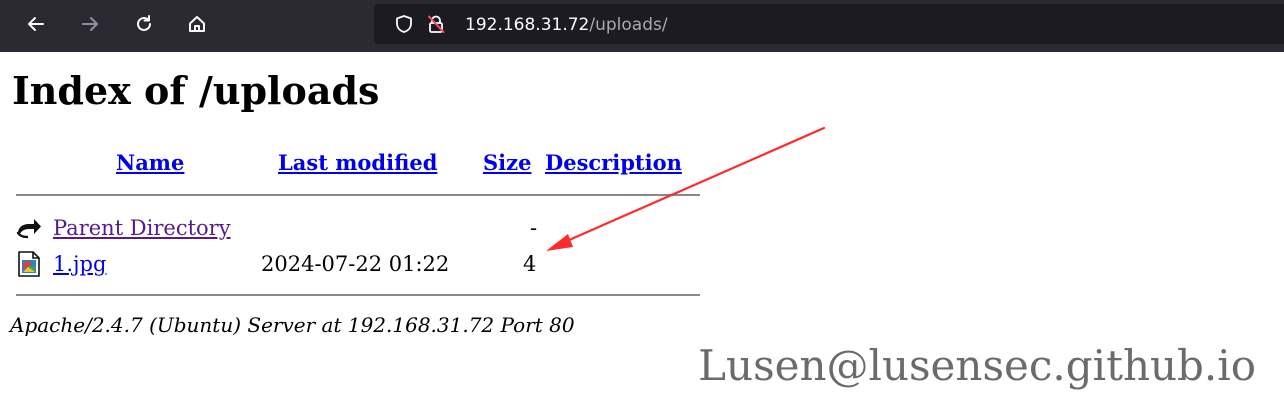 The image size is (1284, 419). What do you see at coordinates (436, 24) in the screenshot?
I see `insecure-lock-icon` at bounding box center [436, 24].